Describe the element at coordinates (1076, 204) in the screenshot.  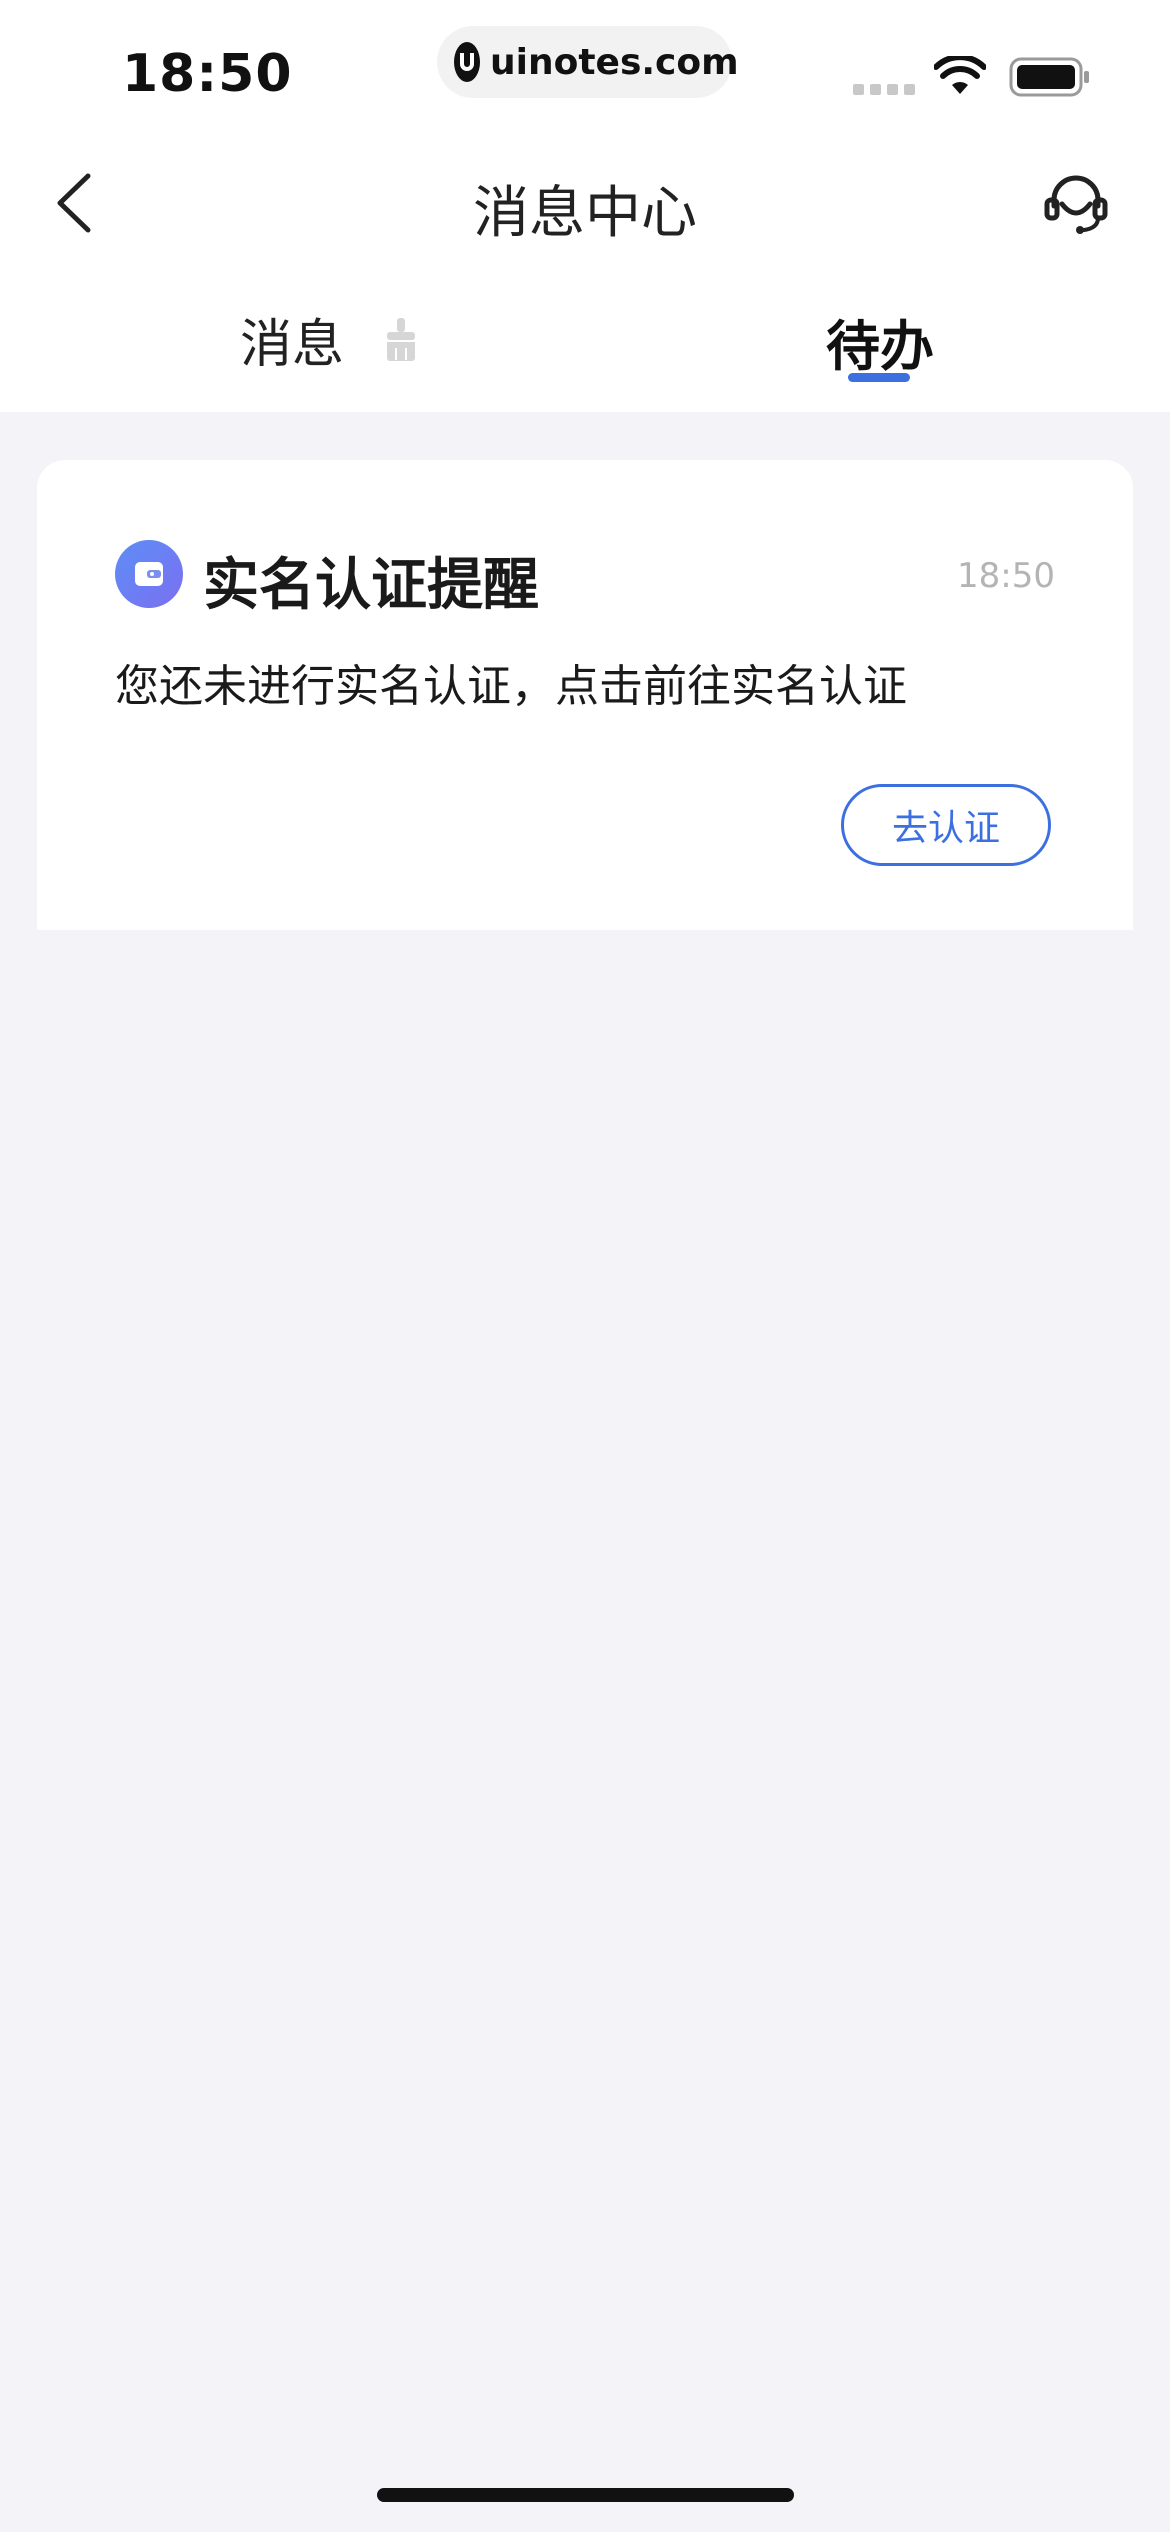
I see `headset-icon` at that location.